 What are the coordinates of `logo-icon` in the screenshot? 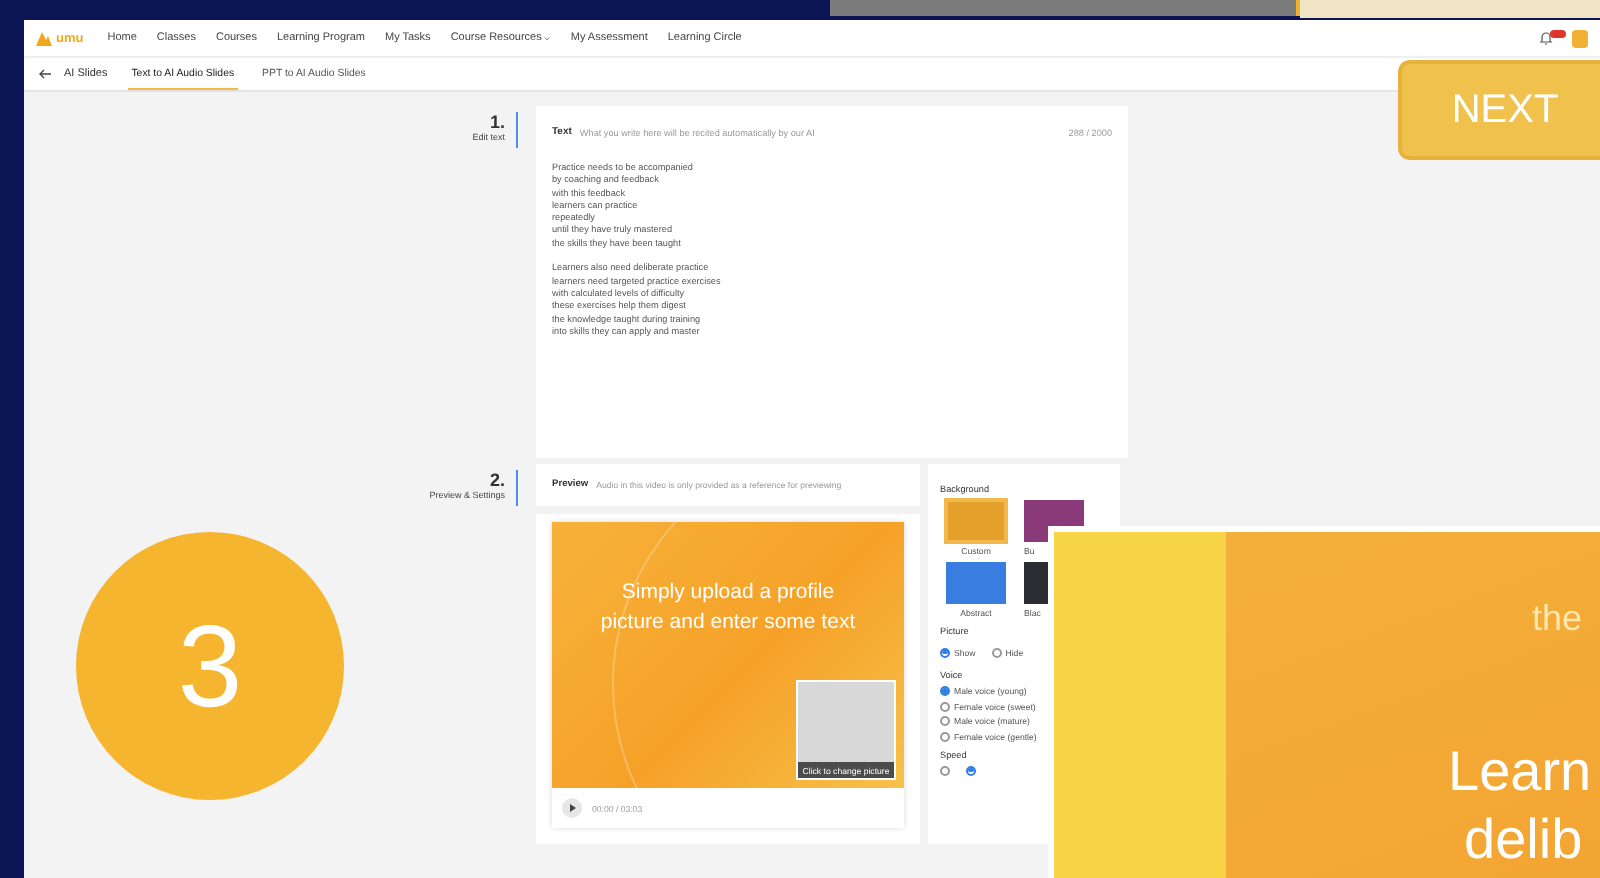 It's located at (44, 38).